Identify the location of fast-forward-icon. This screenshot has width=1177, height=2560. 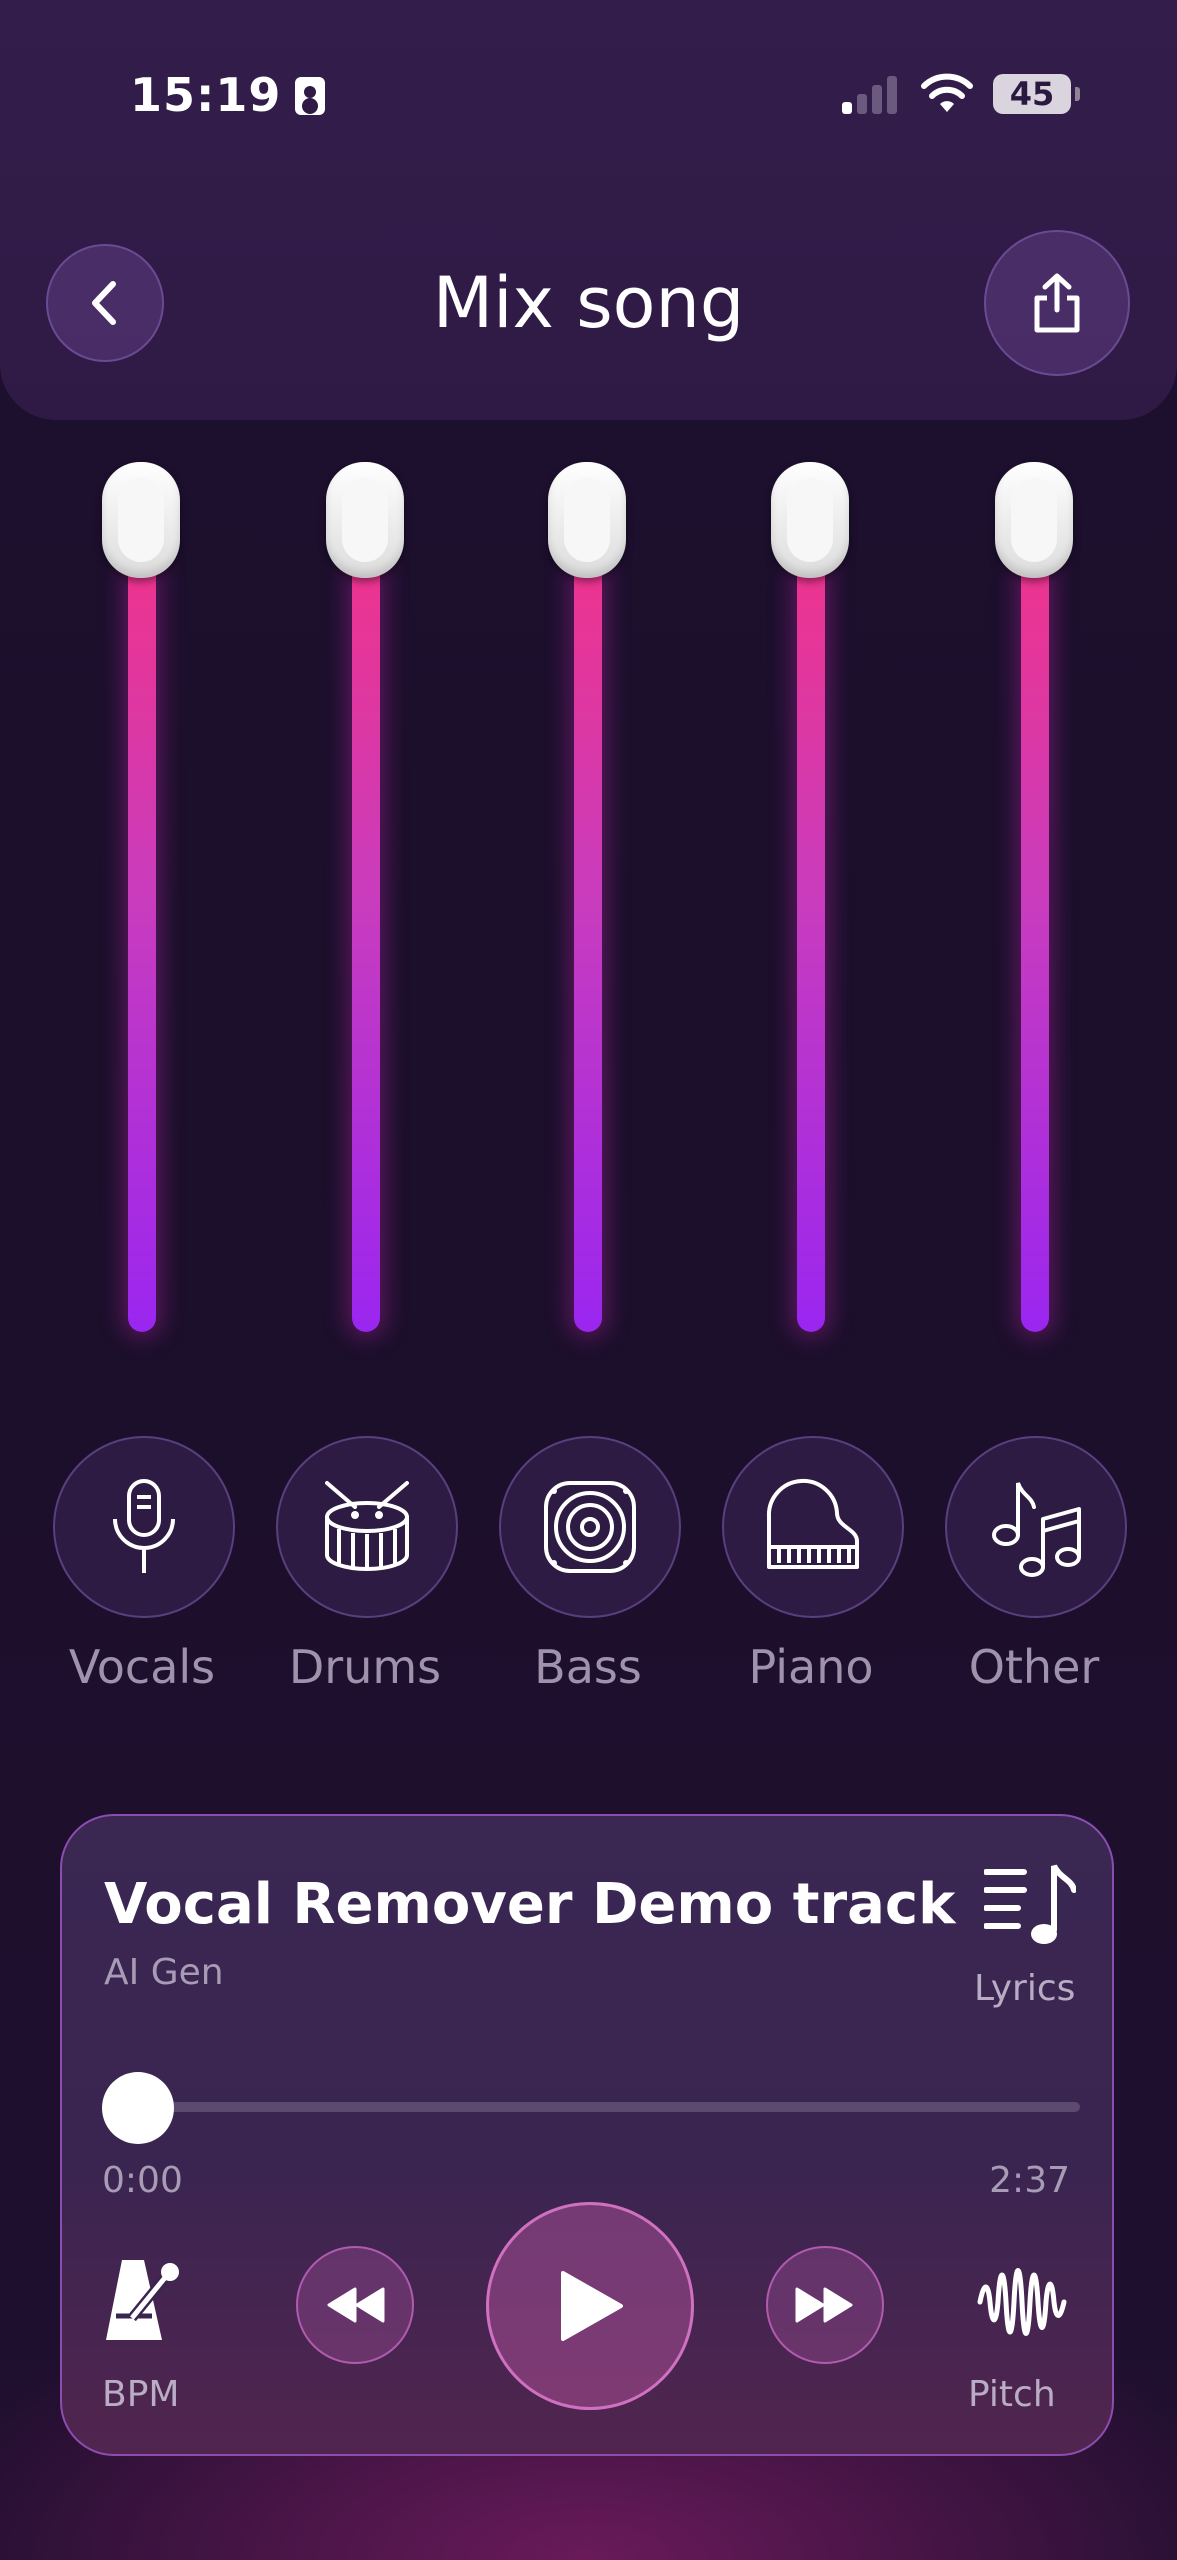
(824, 2305).